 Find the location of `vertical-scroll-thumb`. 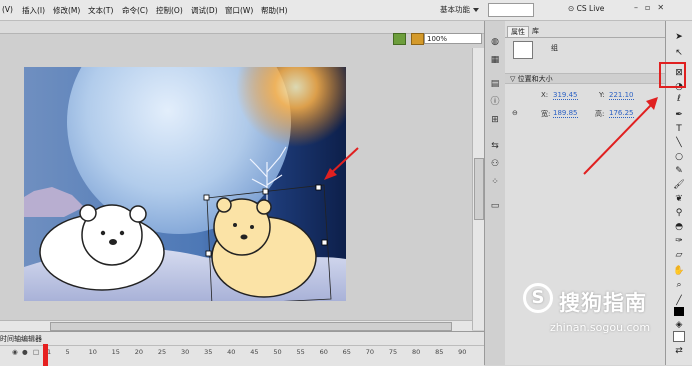

vertical-scroll-thumb is located at coordinates (479, 189).